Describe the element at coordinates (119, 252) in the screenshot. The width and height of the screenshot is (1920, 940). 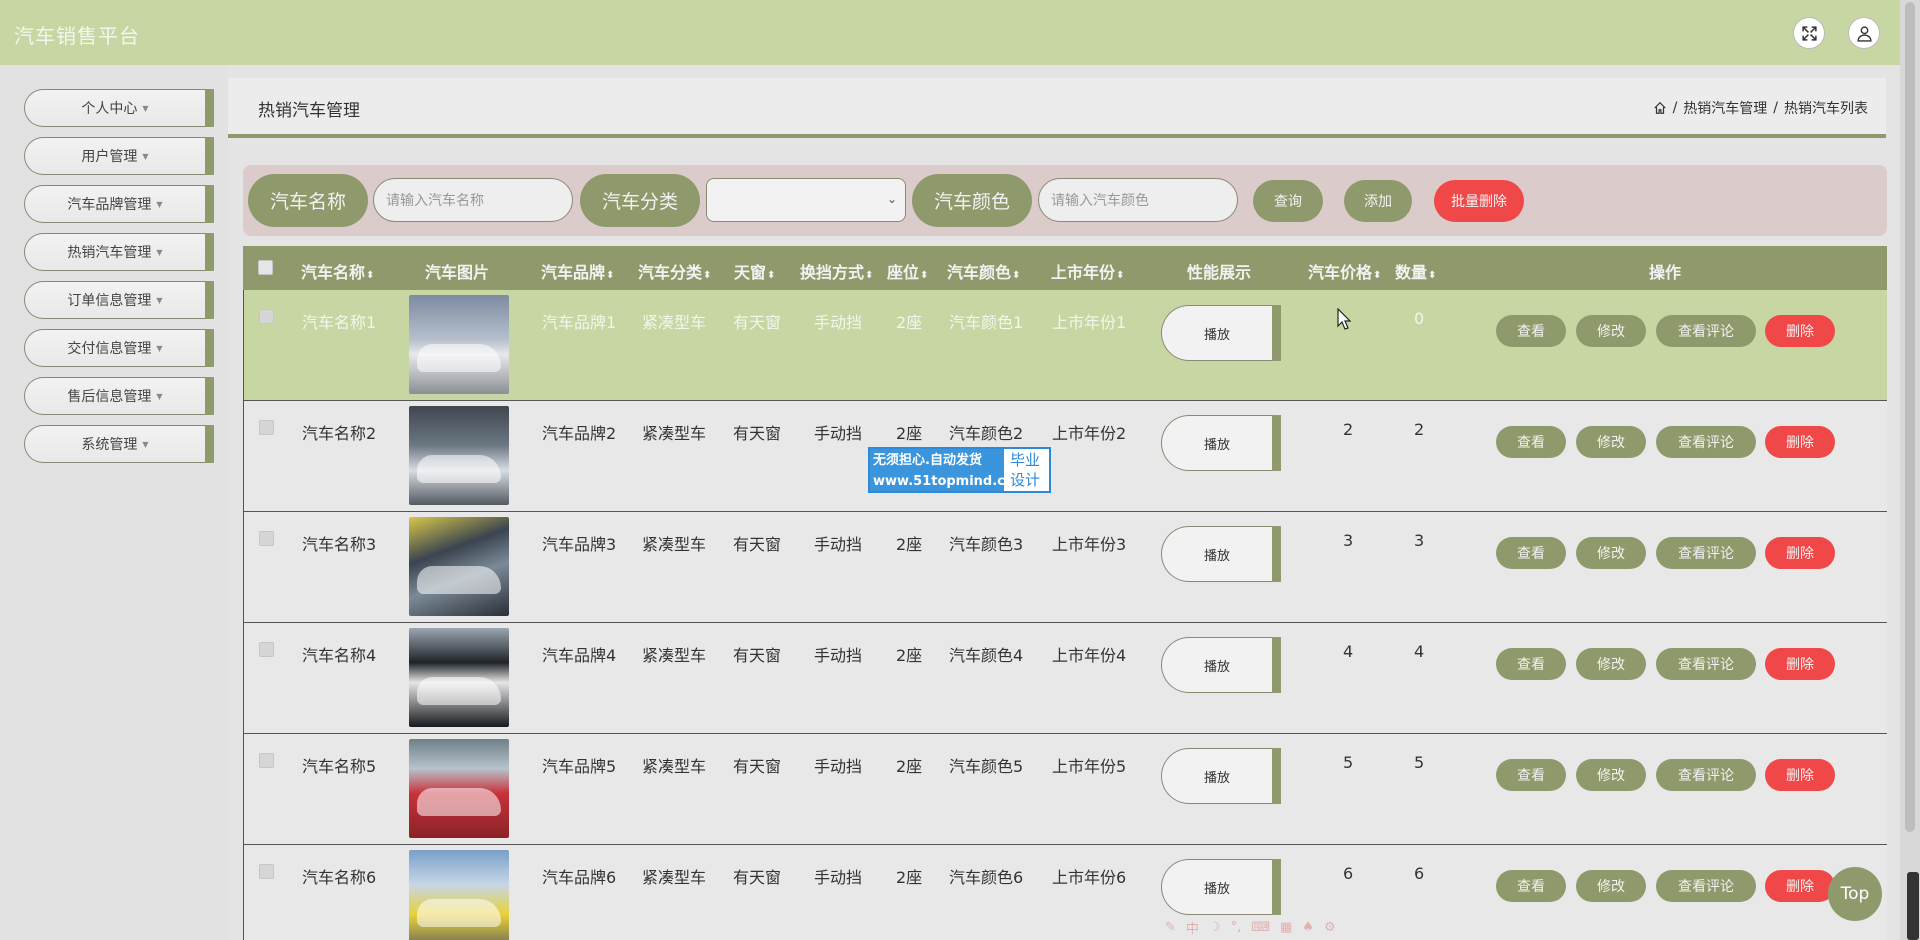
I see `sidebar-item-hot-cars: 热销汽车管理 ▼` at that location.